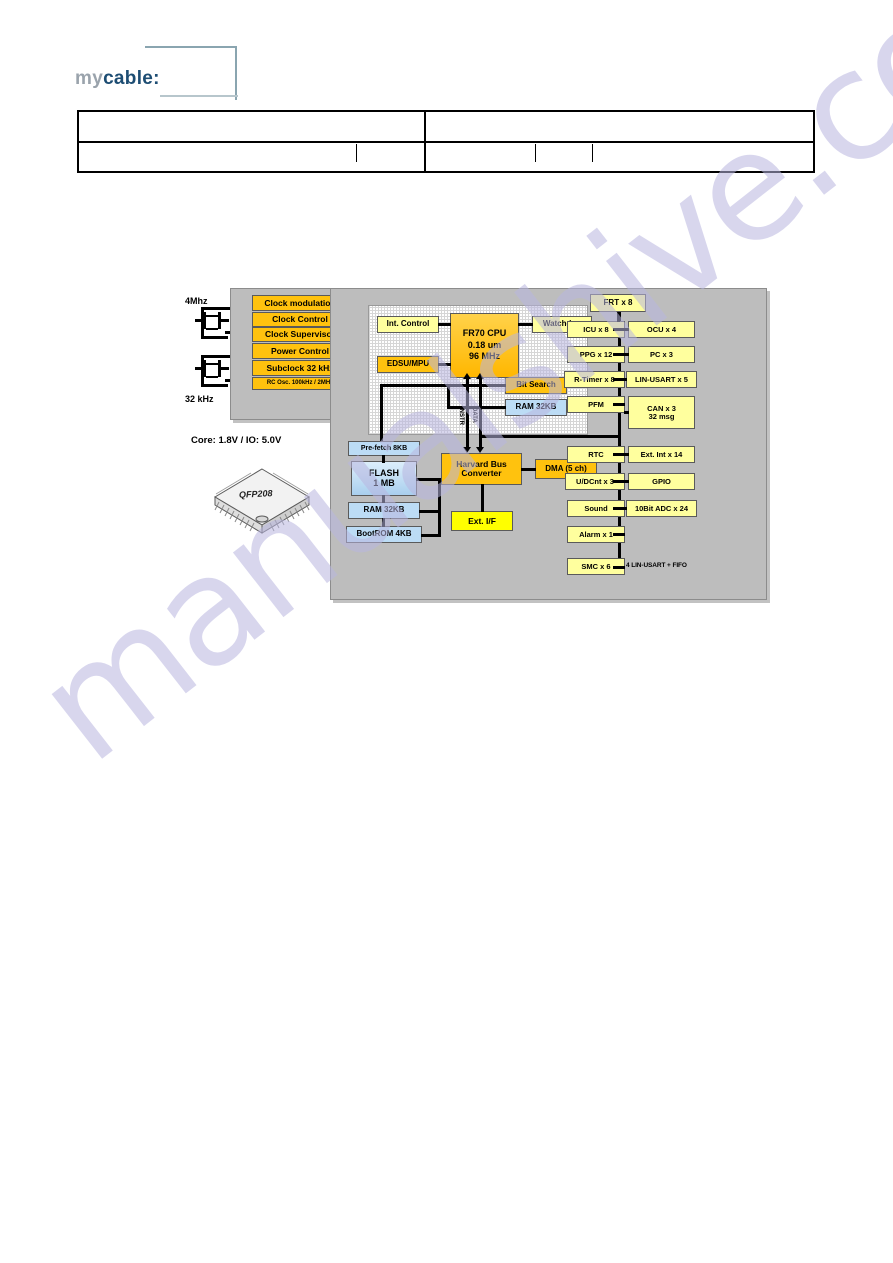 The width and height of the screenshot is (893, 1263). I want to click on footnote-lin-usart-fifo: 4 LIN-USART + FIFO, so click(656, 565).